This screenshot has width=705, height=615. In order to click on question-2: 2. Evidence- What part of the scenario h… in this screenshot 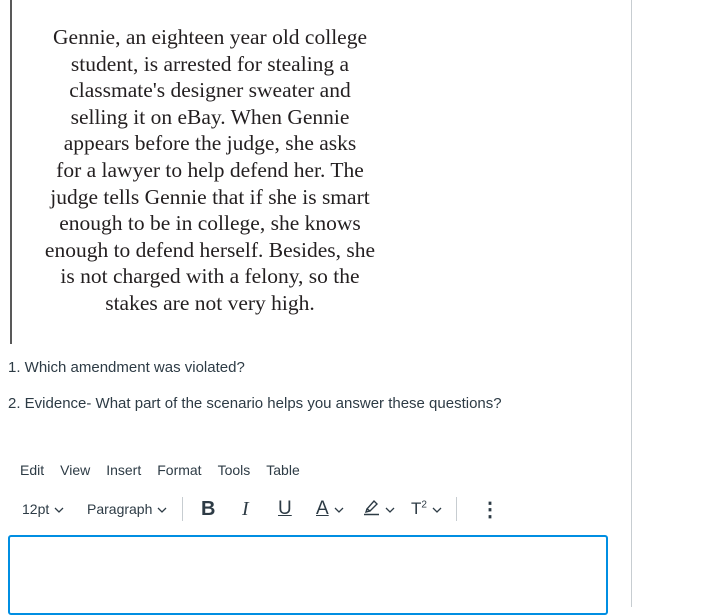, I will do `click(255, 403)`.